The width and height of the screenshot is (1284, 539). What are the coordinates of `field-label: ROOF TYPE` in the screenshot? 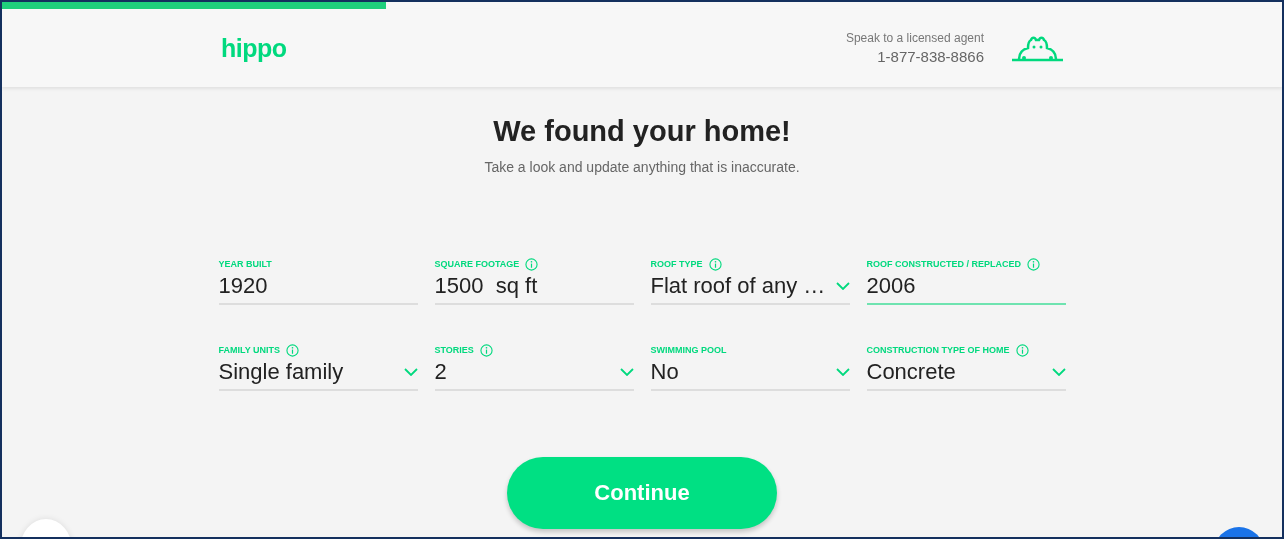 It's located at (676, 264).